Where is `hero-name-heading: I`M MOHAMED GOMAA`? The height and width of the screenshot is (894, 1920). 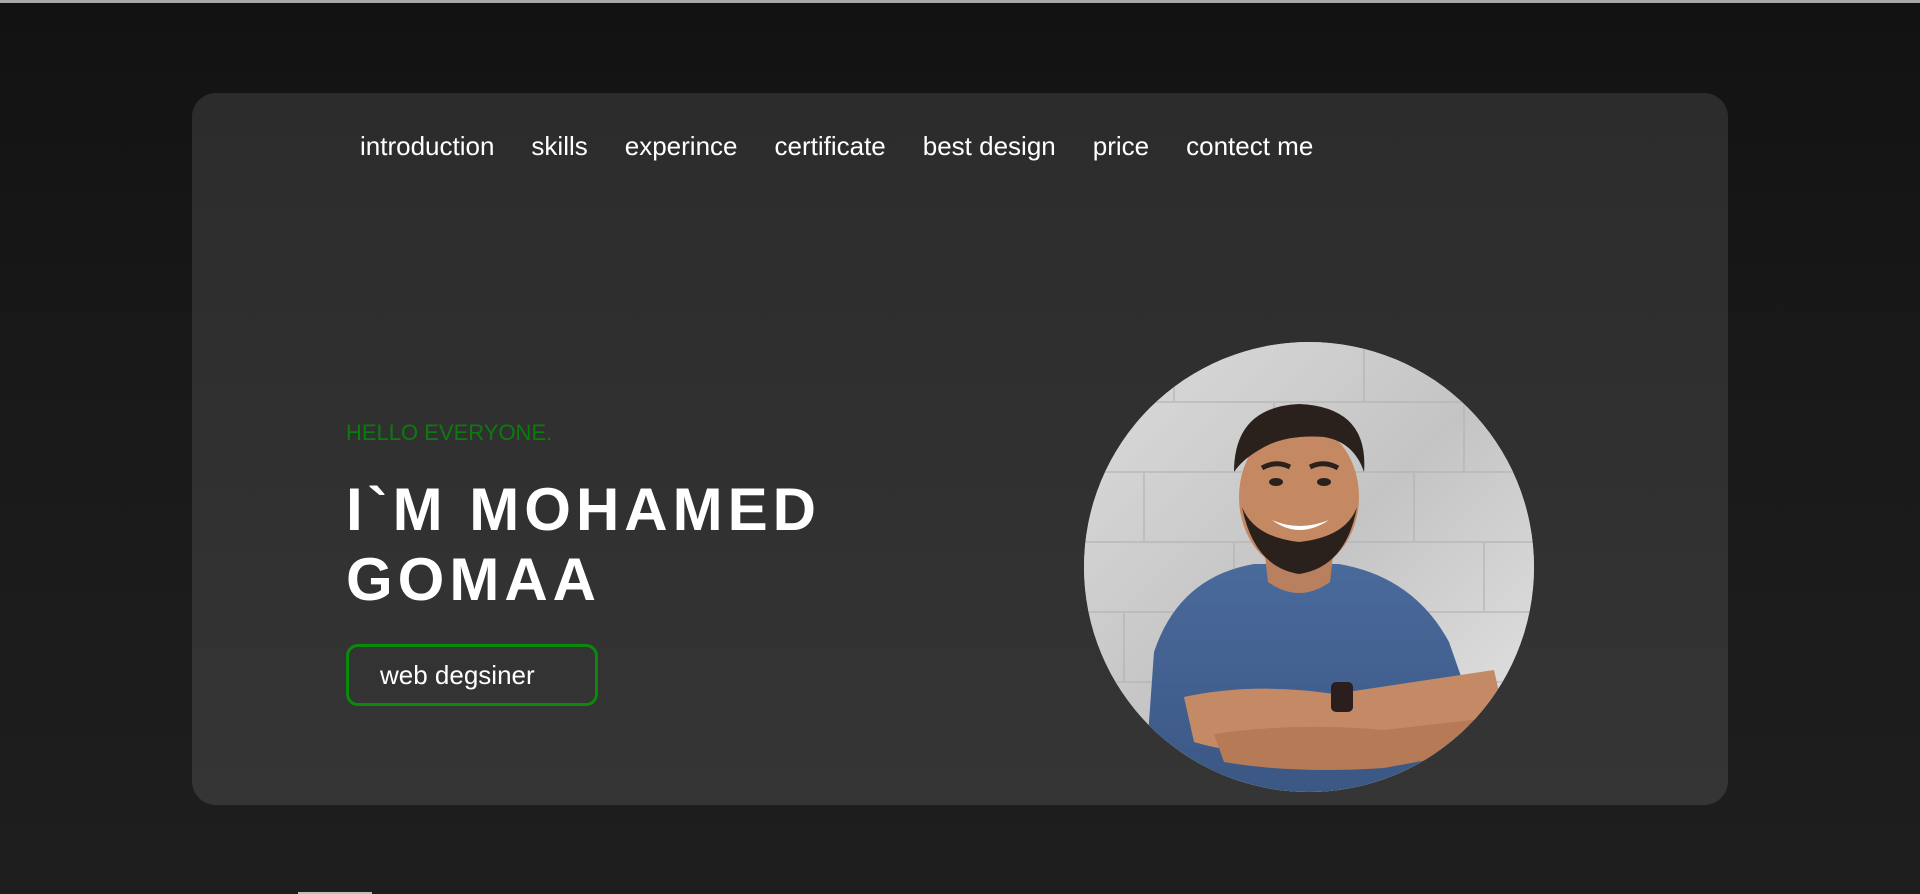
hero-name-heading: I`M MOHAMED GOMAA is located at coordinates (656, 545).